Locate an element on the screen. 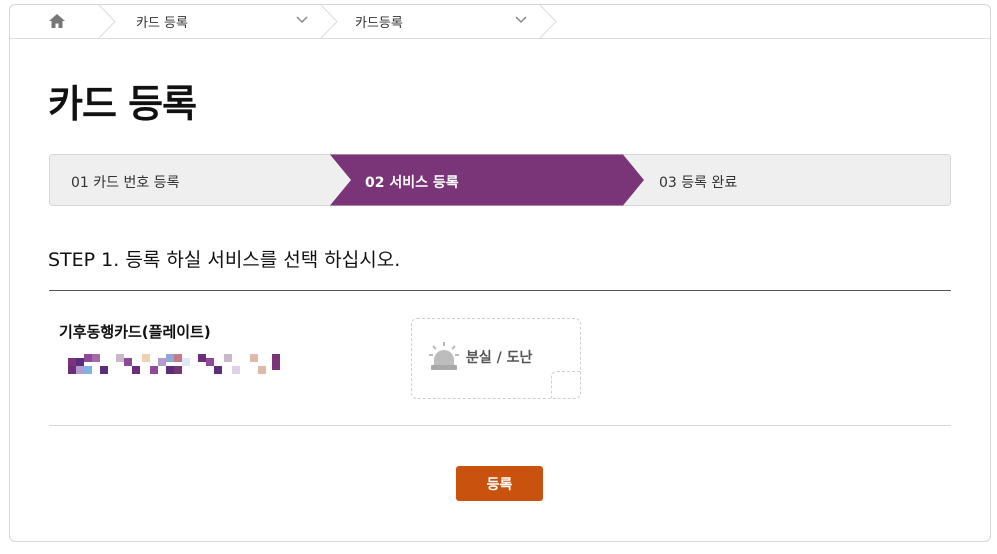  step-progress: 01 카드 번호 등록 02 서비스 등록 03 등록 완료 is located at coordinates (500, 180).